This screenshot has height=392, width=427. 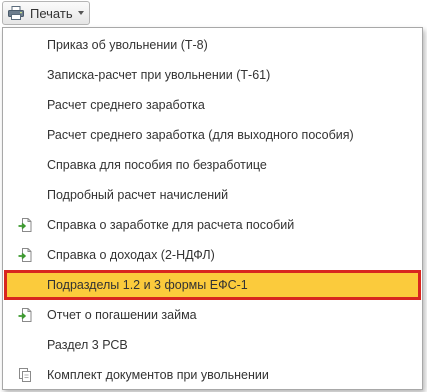 What do you see at coordinates (25, 375) in the screenshot?
I see `documents-set-icon` at bounding box center [25, 375].